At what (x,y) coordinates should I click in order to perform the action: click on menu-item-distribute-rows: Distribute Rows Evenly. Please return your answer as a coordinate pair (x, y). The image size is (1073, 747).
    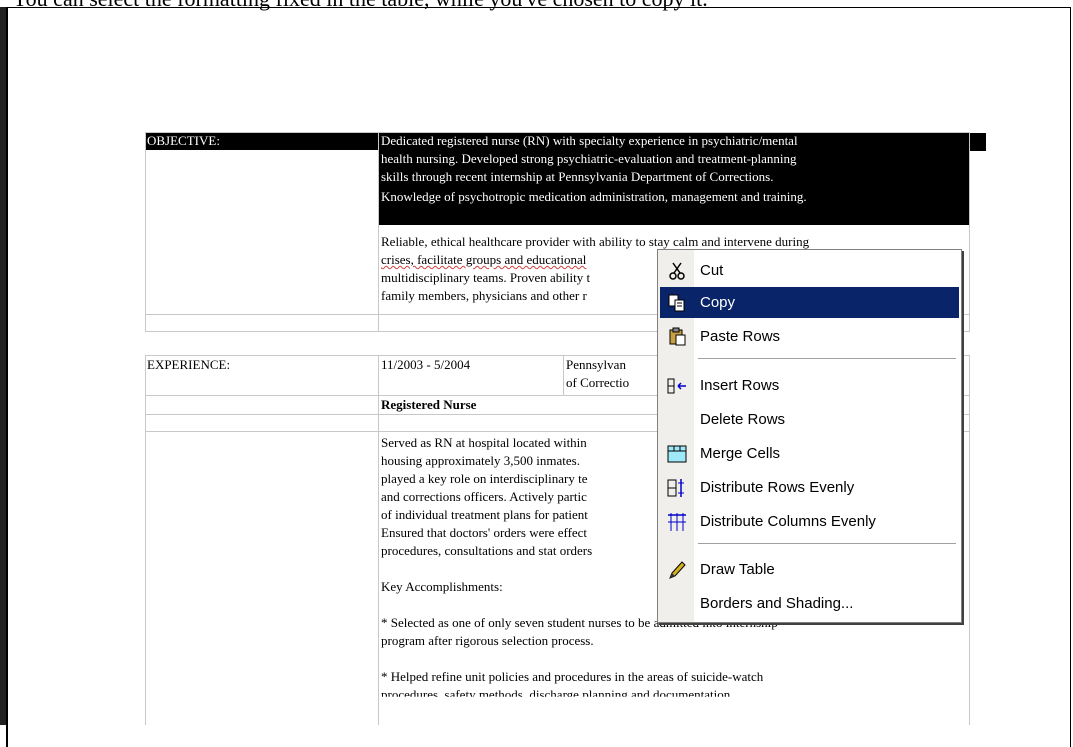
    Looking at the image, I should click on (809, 487).